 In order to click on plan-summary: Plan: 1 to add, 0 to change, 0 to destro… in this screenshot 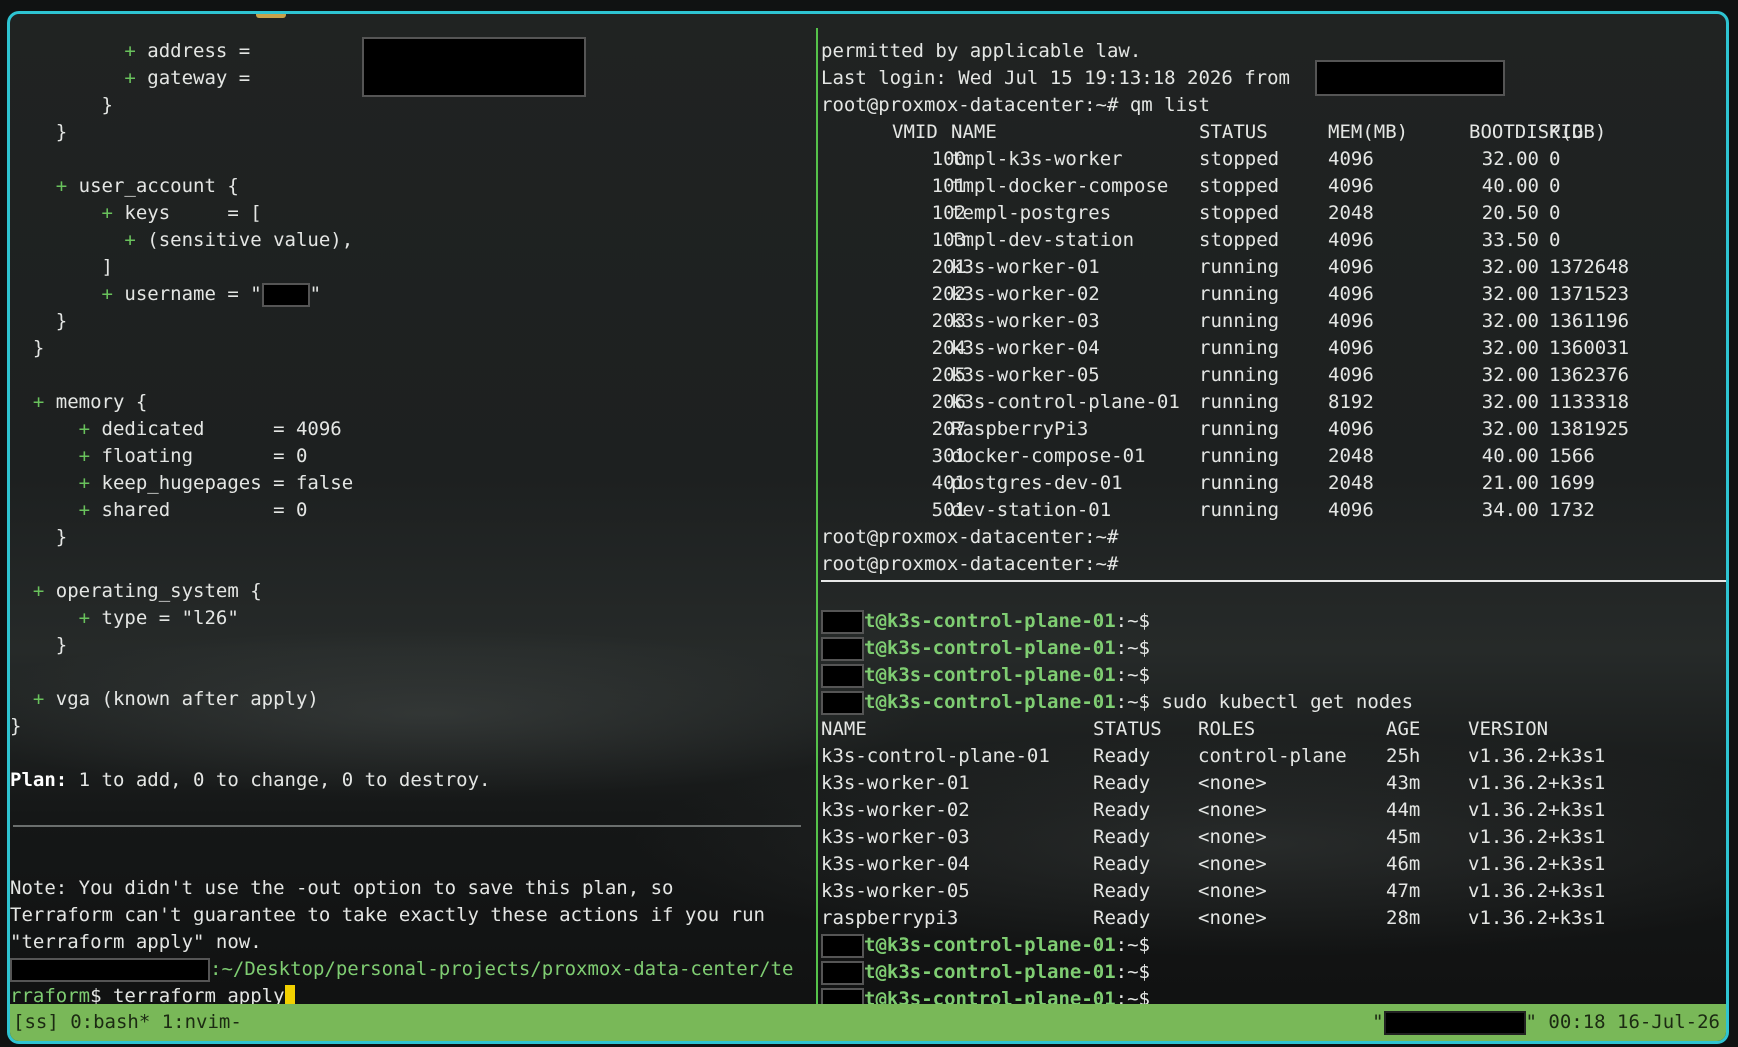, I will do `click(250, 780)`.